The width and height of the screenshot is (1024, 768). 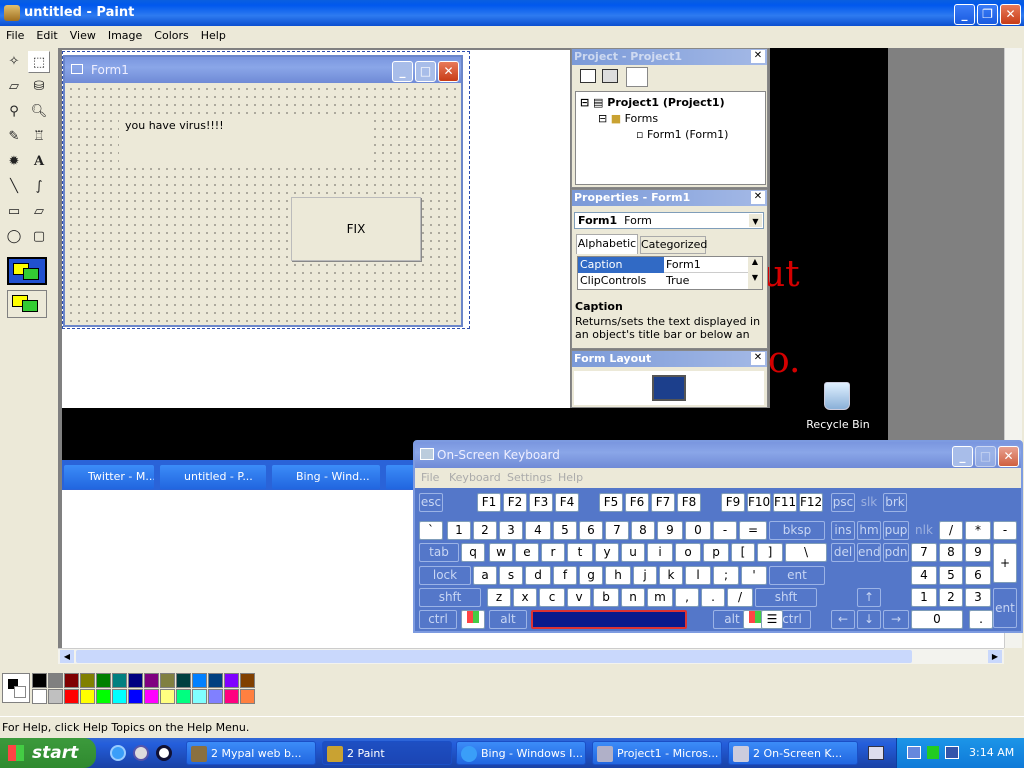 I want to click on key-z-0: shft, so click(x=450, y=597).